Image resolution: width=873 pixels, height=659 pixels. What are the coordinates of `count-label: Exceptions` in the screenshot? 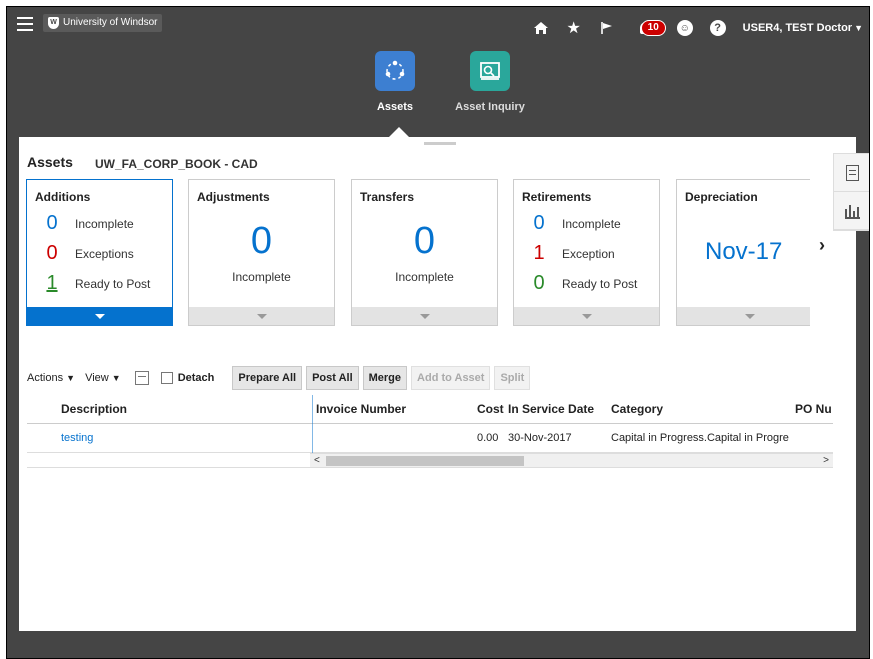 It's located at (104, 253).